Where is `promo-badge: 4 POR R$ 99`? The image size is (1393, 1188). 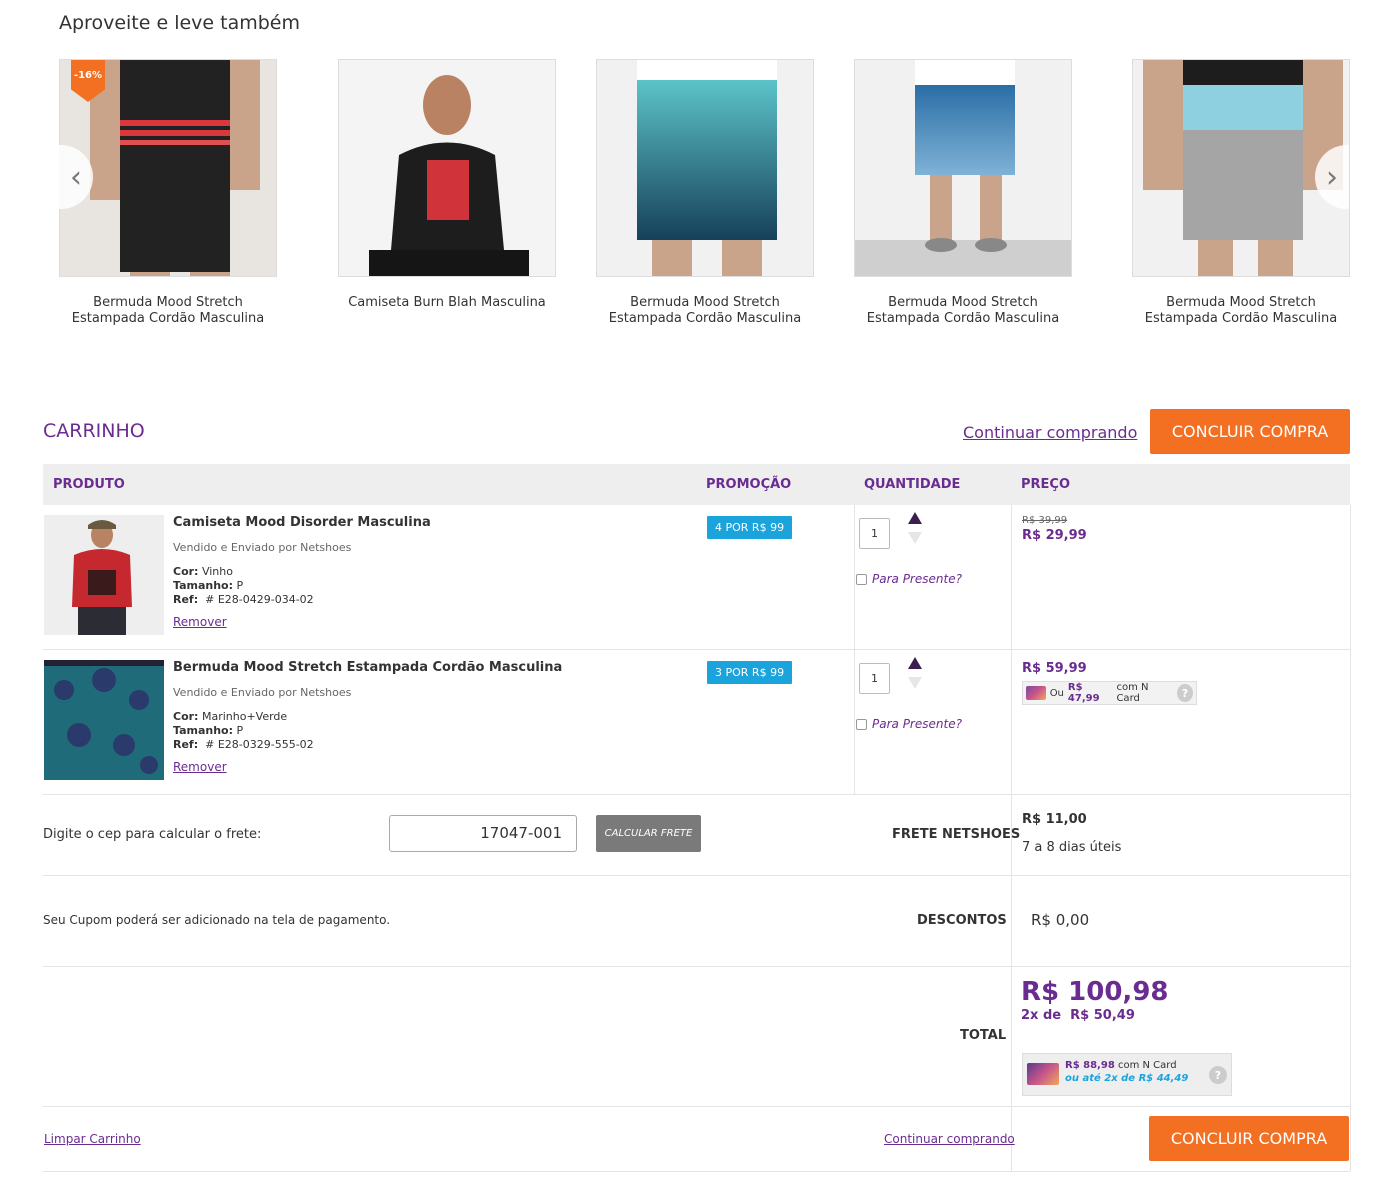 promo-badge: 4 POR R$ 99 is located at coordinates (750, 527).